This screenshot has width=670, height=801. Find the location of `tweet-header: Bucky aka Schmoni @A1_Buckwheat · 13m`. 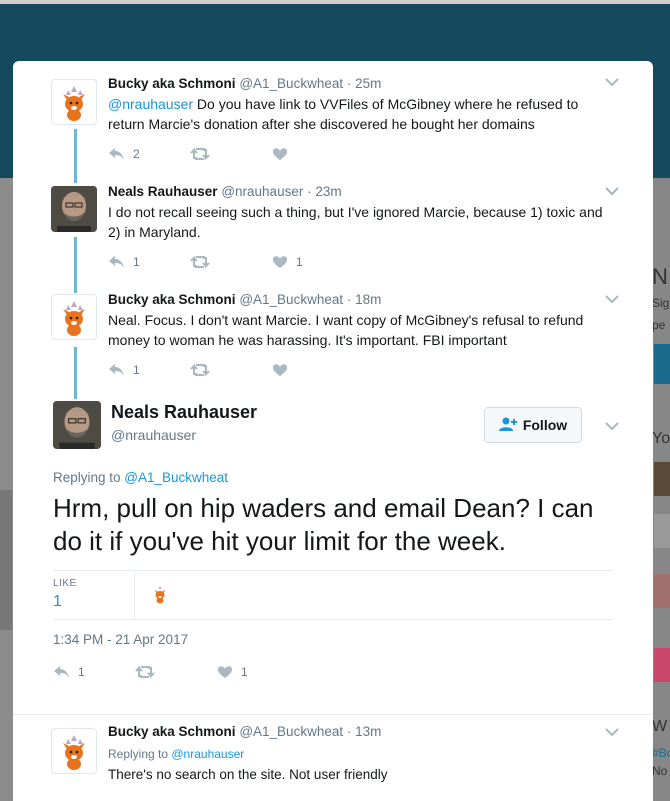

tweet-header: Bucky aka Schmoni @A1_Buckwheat · 13m is located at coordinates (244, 731).